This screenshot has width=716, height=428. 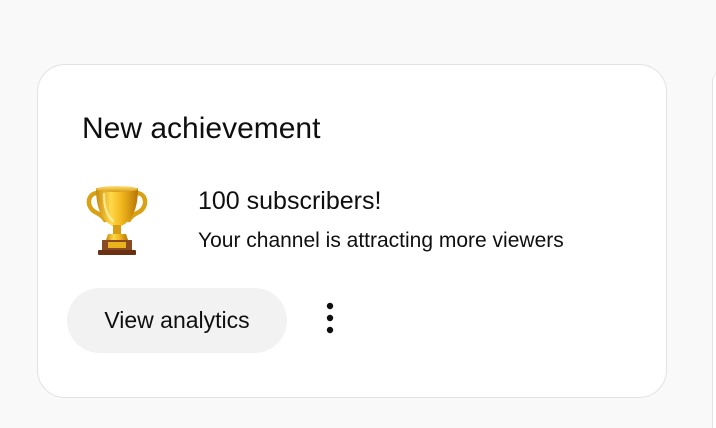 I want to click on achievement-description: Your channel is attracting more viewers, so click(x=381, y=240).